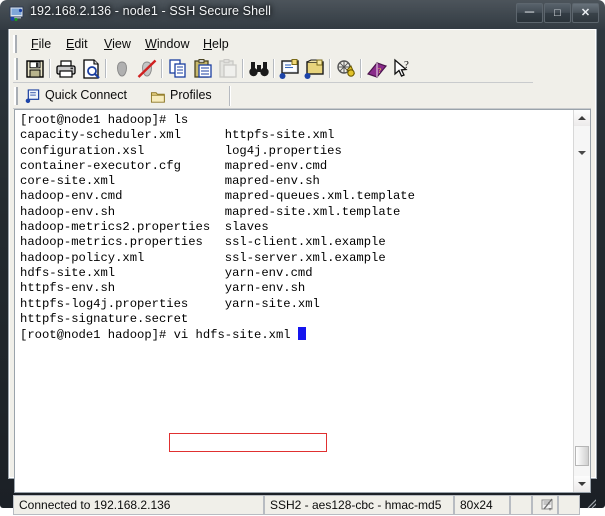 The width and height of the screenshot is (605, 516). I want to click on terminal-line: core-site.xml mapred-env.sh, so click(170, 181).